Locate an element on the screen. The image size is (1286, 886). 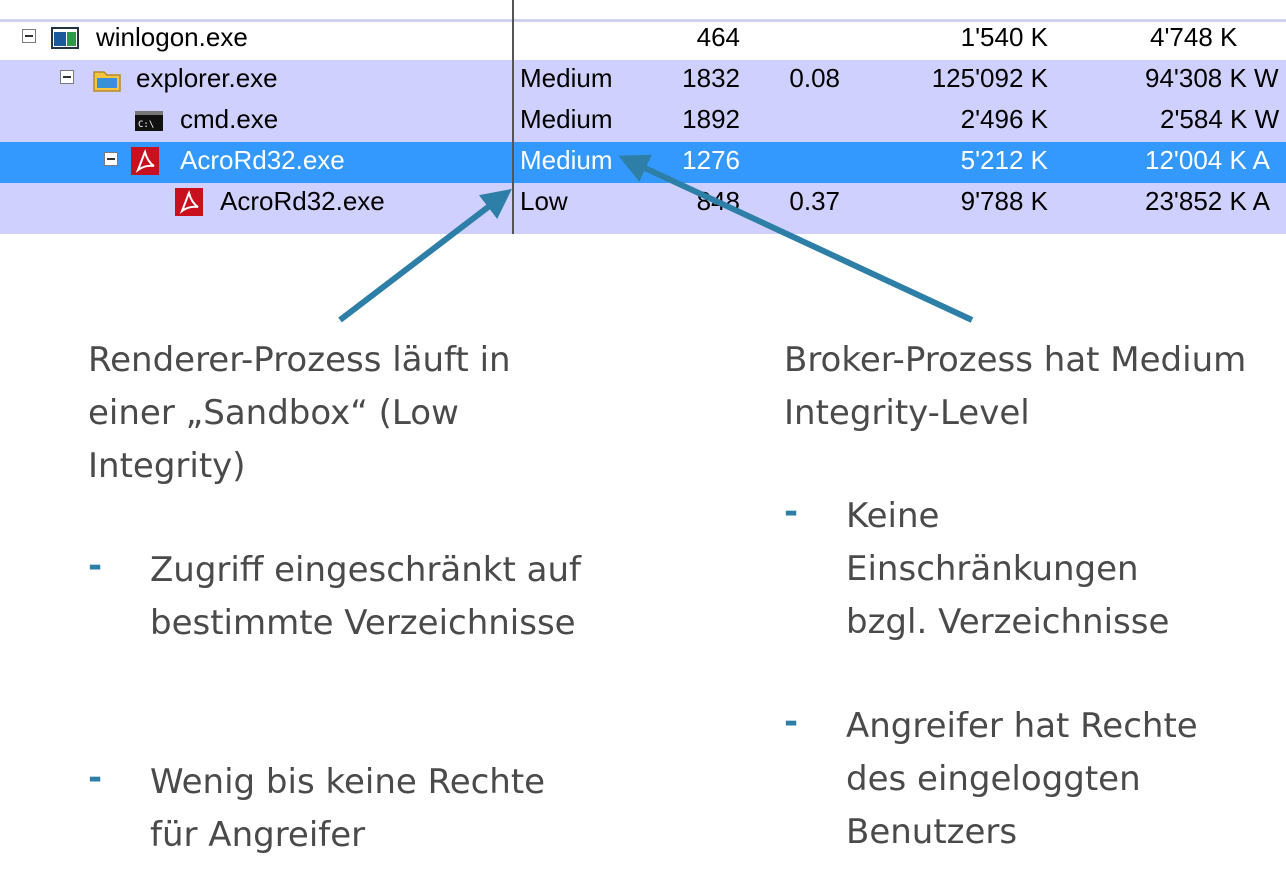
private-bytes: 2'496 K is located at coordinates (1004, 119).